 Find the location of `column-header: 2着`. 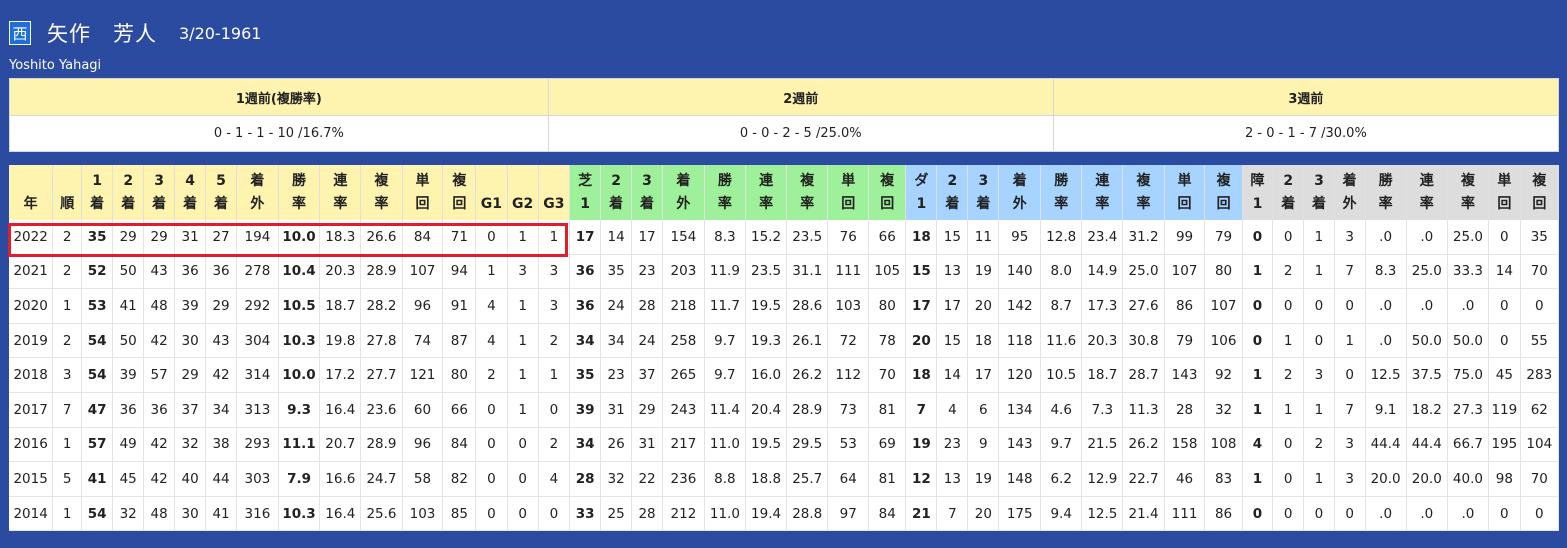

column-header: 2着 is located at coordinates (952, 192).